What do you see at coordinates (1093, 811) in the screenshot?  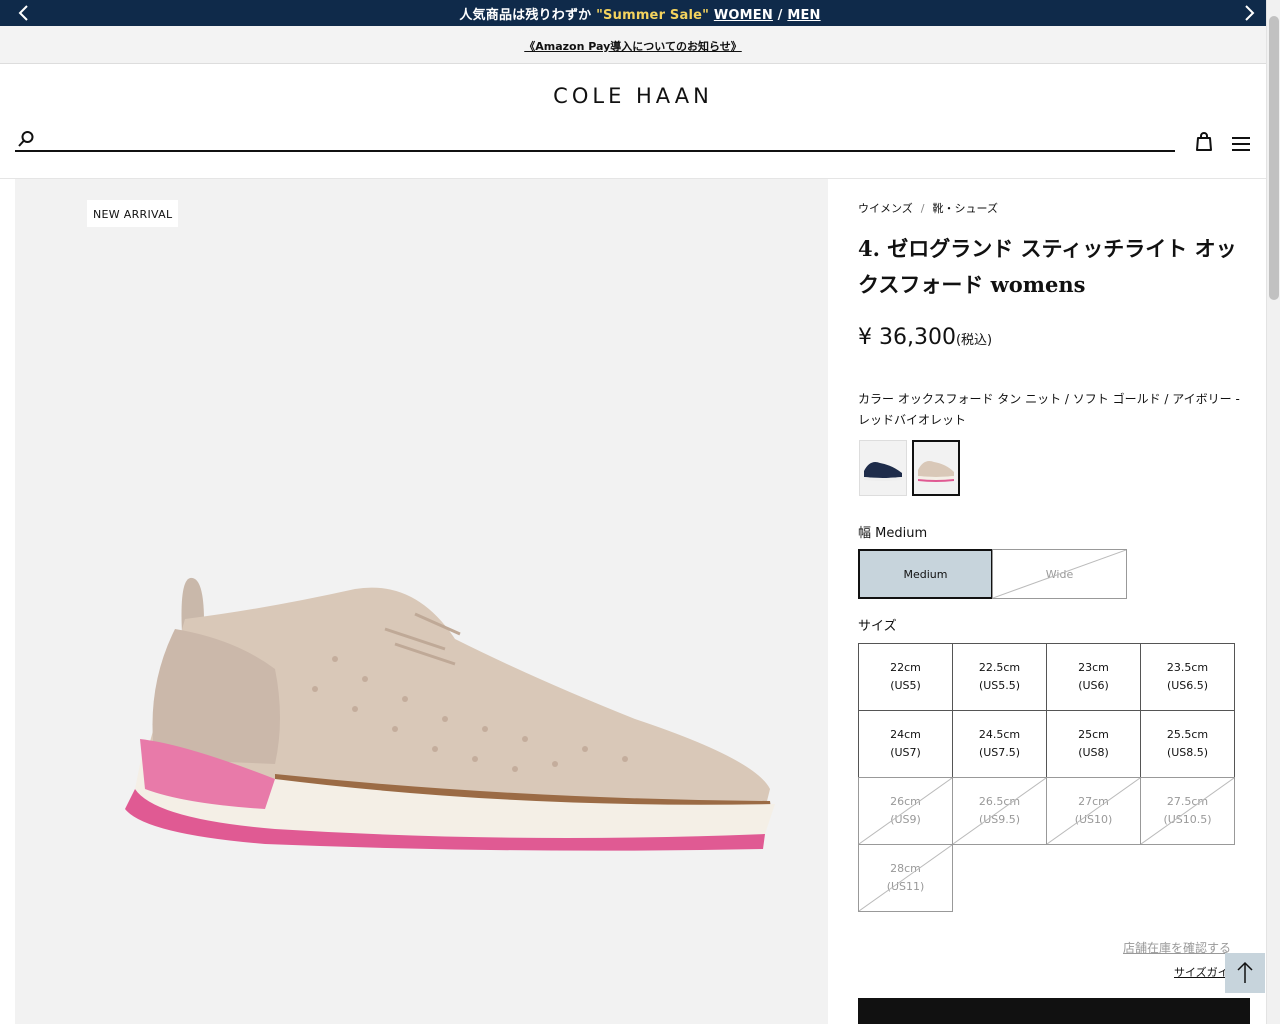 I see `size-option: 27cm (US10)` at bounding box center [1093, 811].